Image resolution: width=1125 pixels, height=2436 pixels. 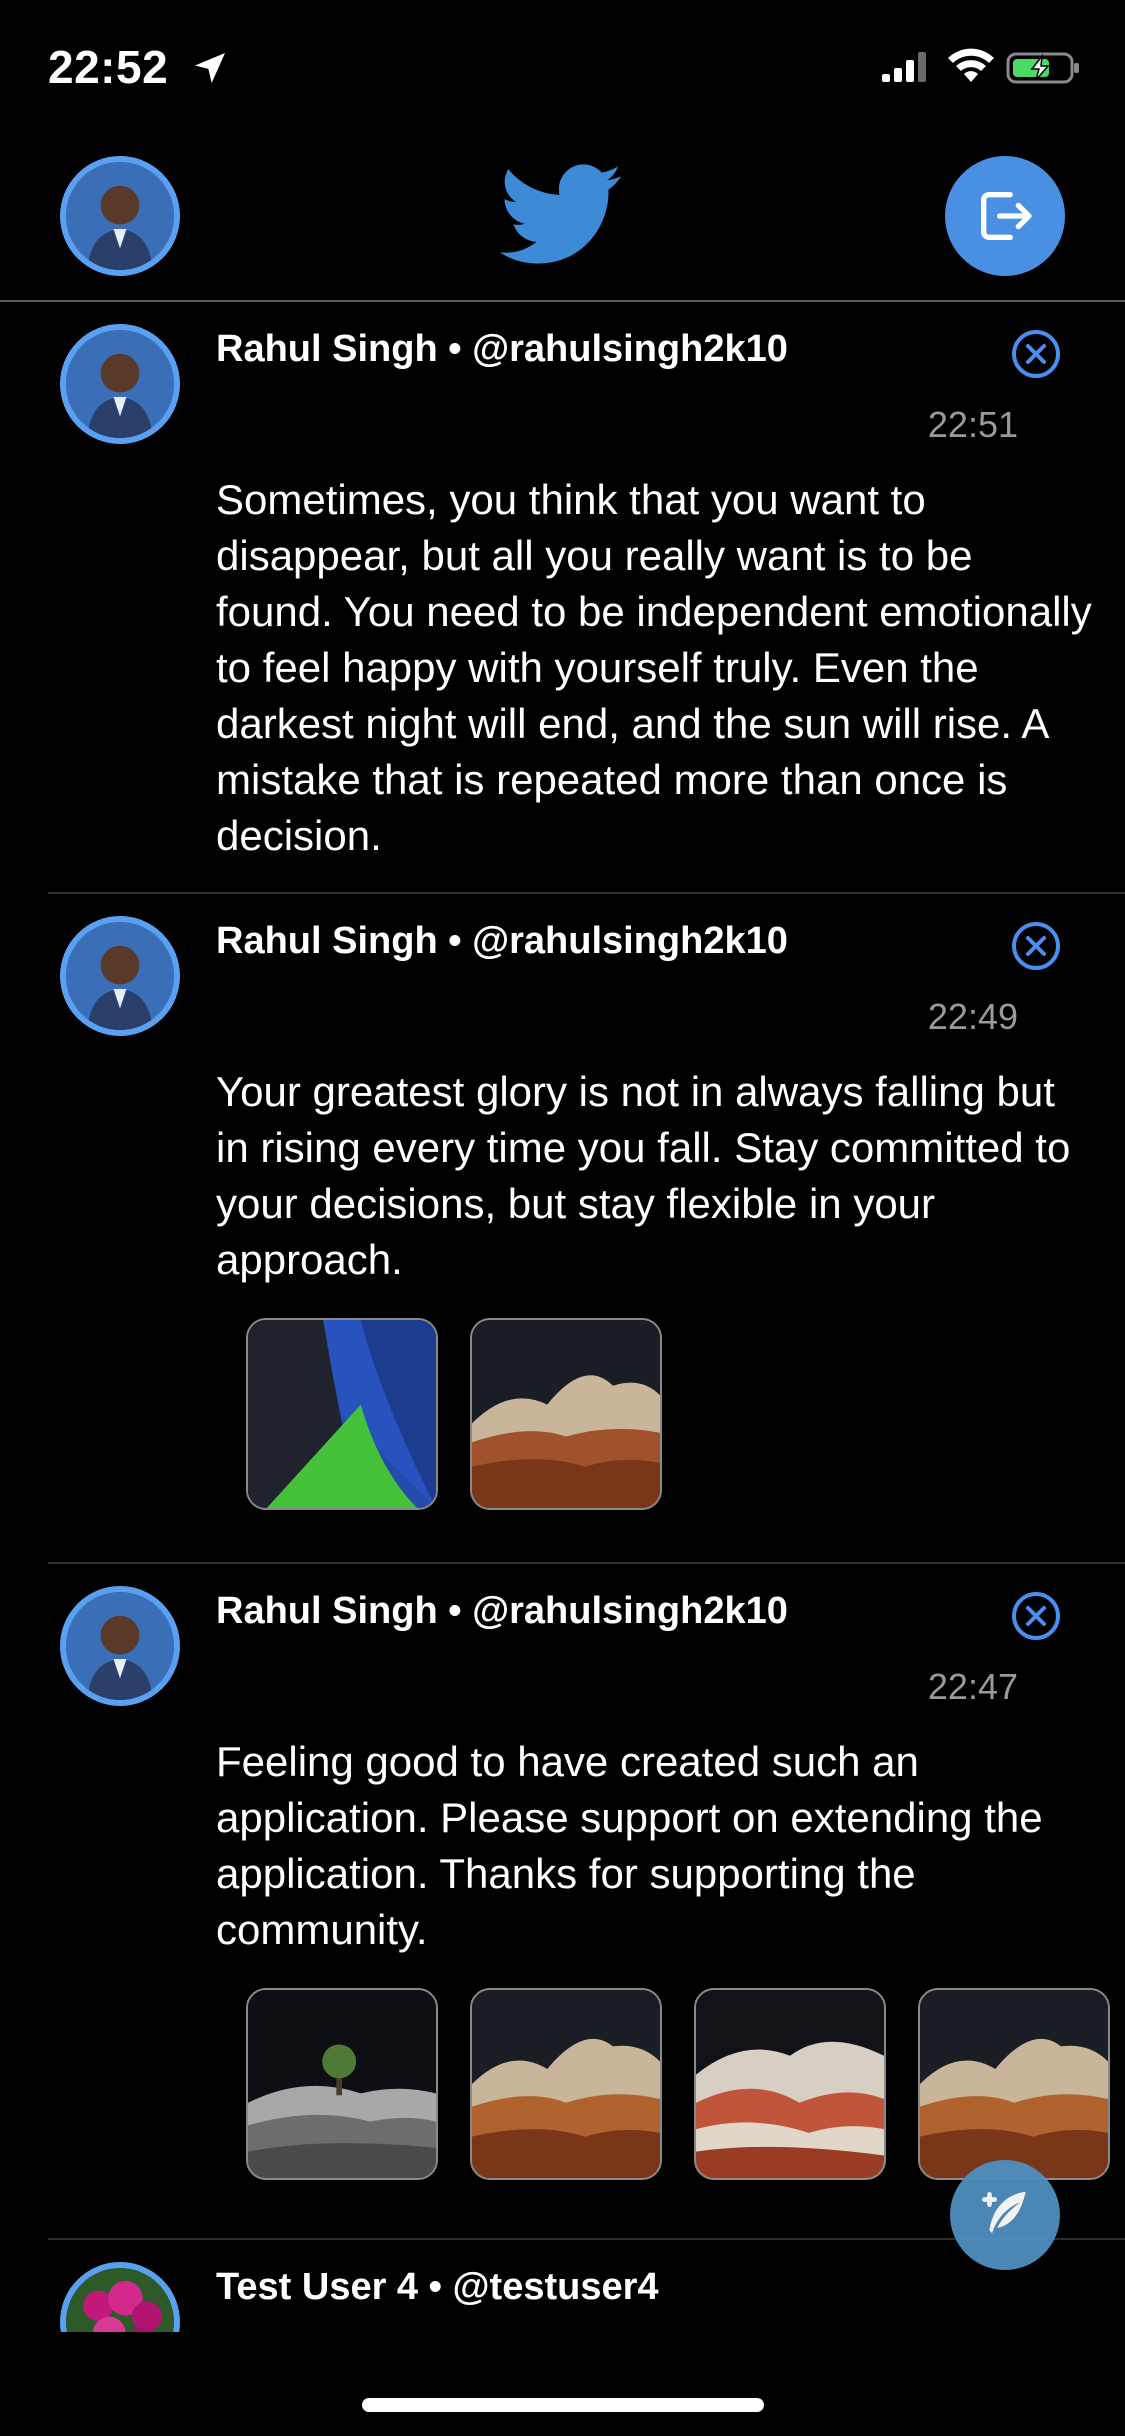 What do you see at coordinates (1004, 2212) in the screenshot?
I see `compose-feather-icon` at bounding box center [1004, 2212].